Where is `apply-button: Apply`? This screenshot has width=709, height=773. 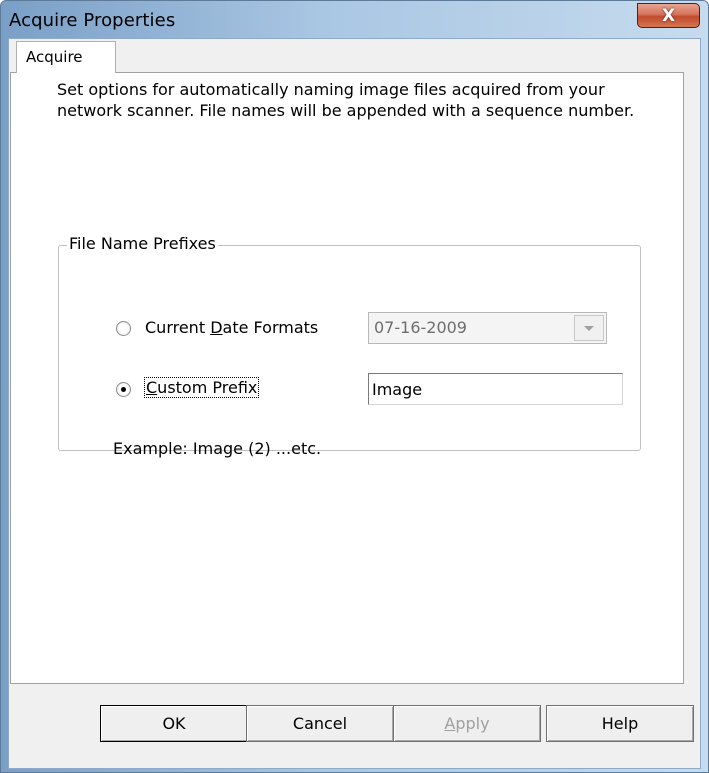 apply-button: Apply is located at coordinates (467, 723).